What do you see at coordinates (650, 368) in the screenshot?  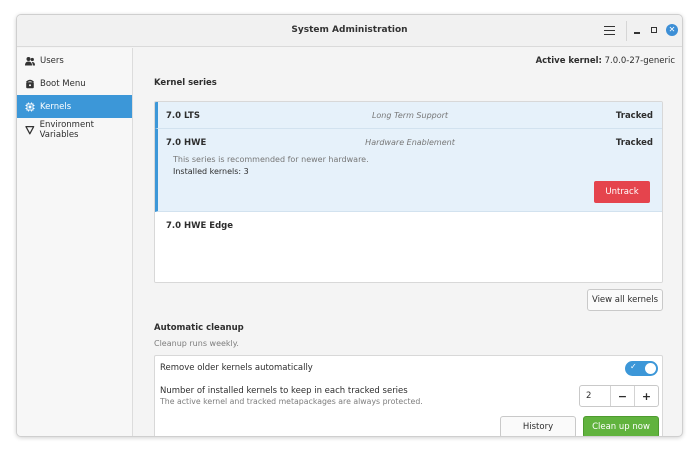 I see `toggle-knob` at bounding box center [650, 368].